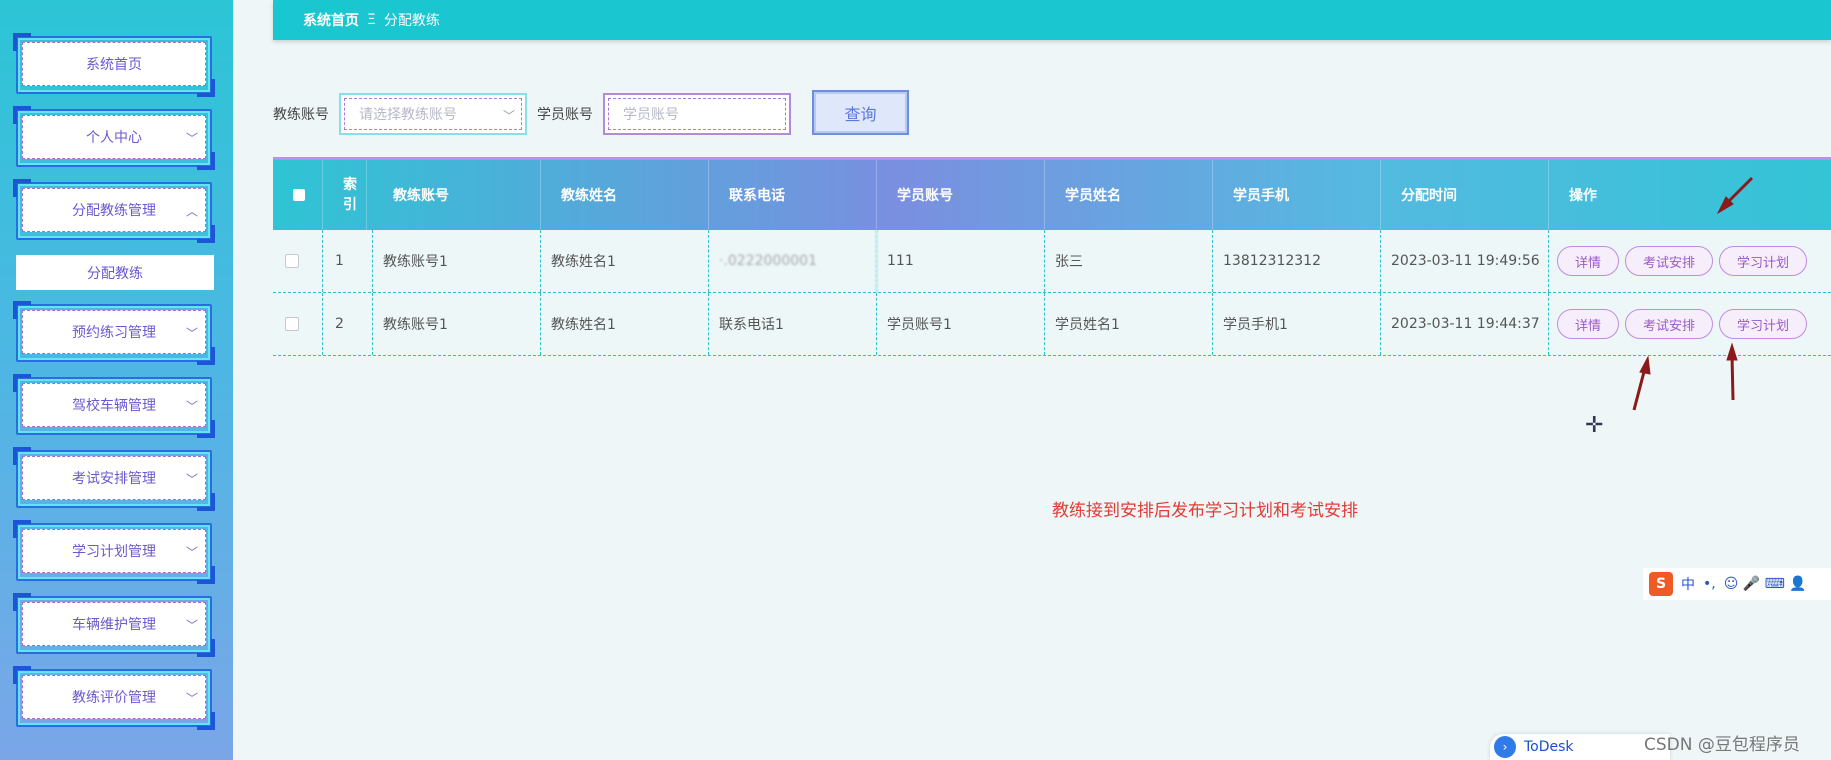  Describe the element at coordinates (1580, 747) in the screenshot. I see `todesk-widget: › ToDesk` at that location.